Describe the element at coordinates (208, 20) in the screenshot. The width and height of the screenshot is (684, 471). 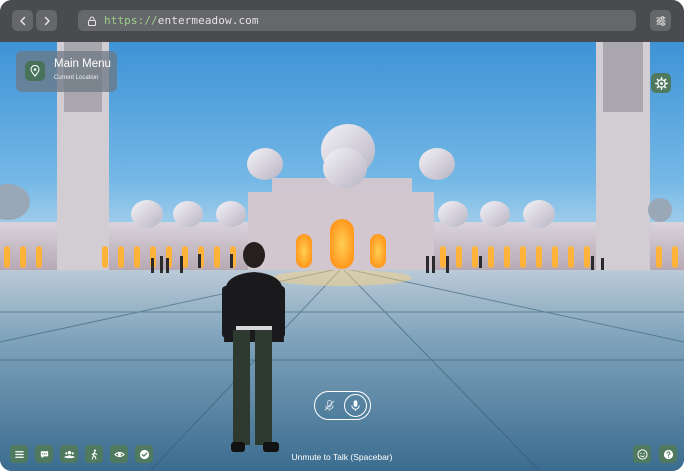
I see `url-host: entermeadow.com` at that location.